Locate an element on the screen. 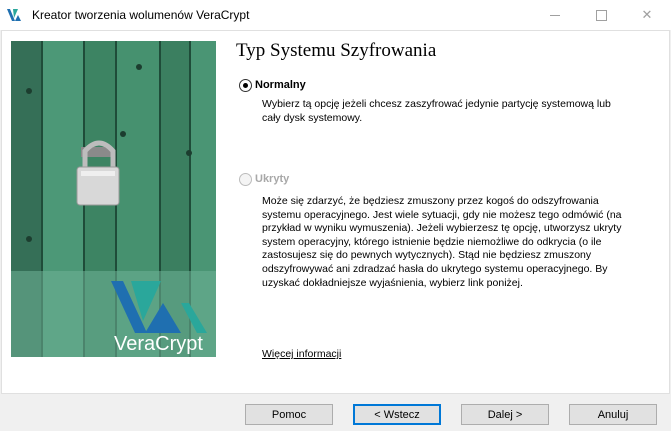  title-bar: Kreator tworzenia wolumenów VeraCrypt ✕ is located at coordinates (335, 15).